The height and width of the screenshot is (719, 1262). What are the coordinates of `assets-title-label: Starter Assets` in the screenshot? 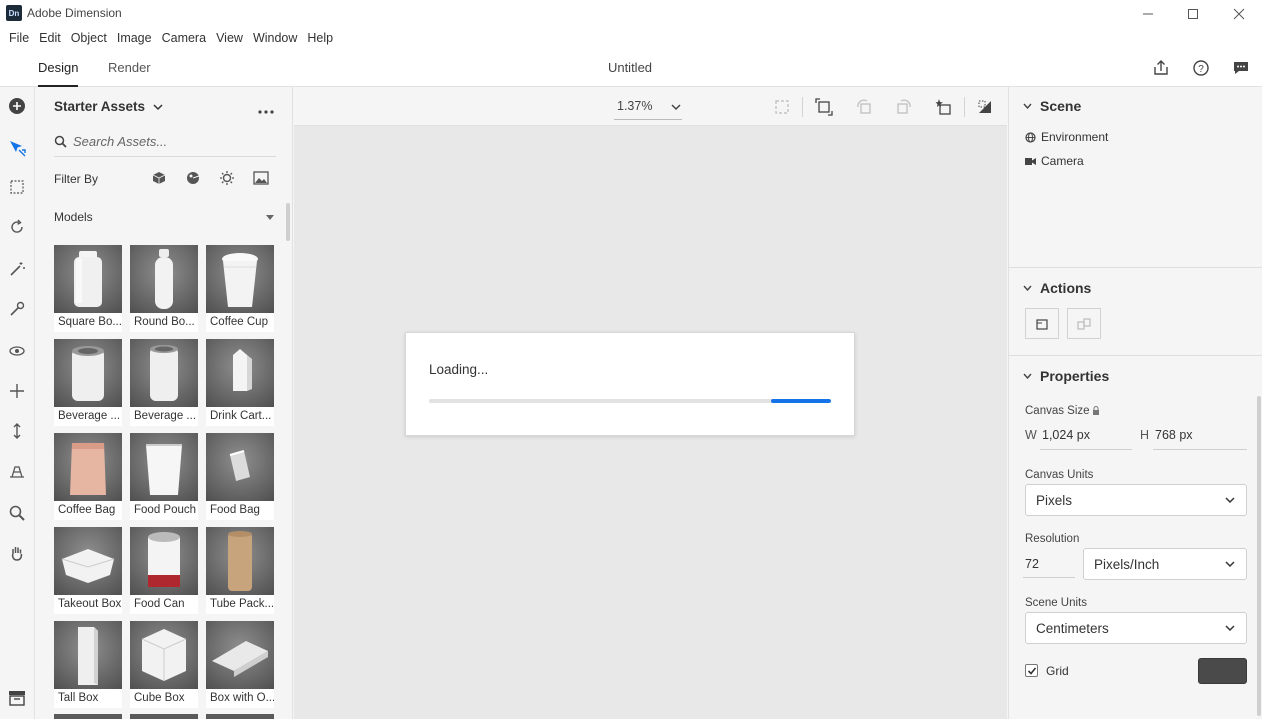 It's located at (100, 106).